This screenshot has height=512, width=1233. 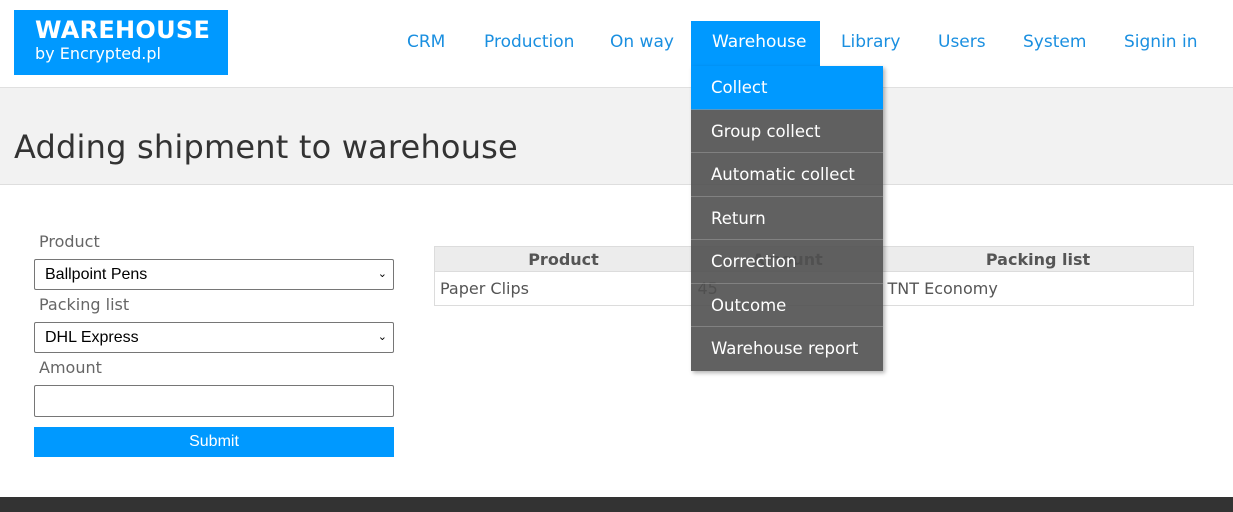 I want to click on nav-production: Production, so click(x=529, y=43).